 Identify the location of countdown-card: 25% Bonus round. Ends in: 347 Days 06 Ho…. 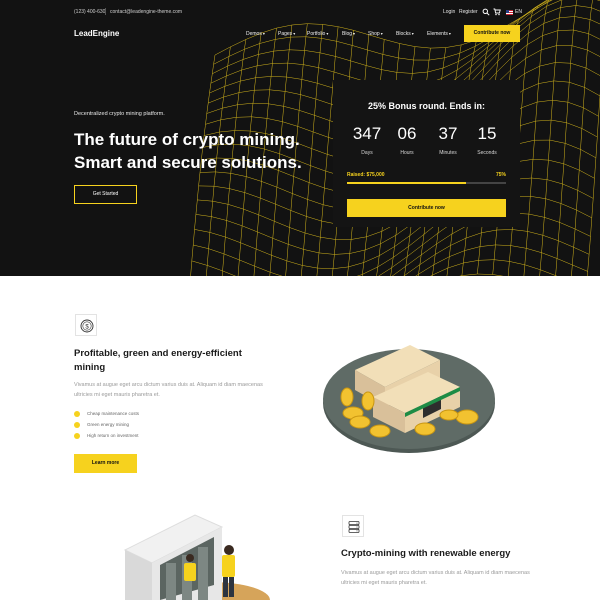
(426, 153).